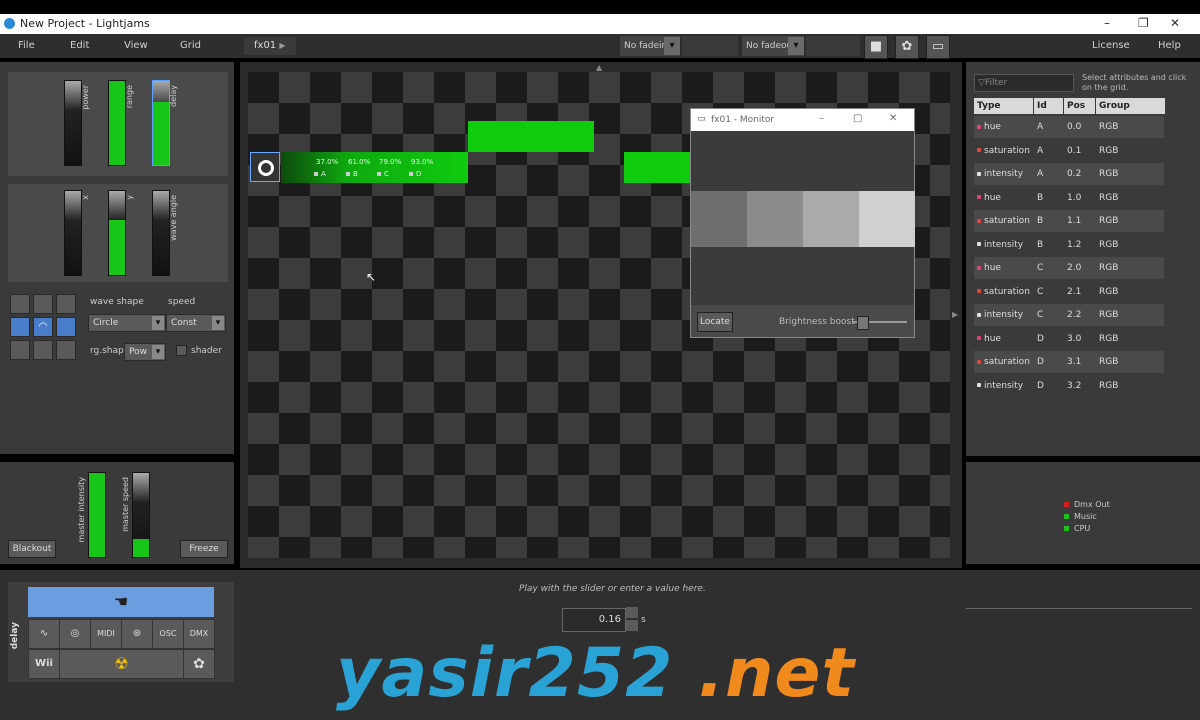  What do you see at coordinates (1074, 315) in the screenshot?
I see `cell-pos: 2.2` at bounding box center [1074, 315].